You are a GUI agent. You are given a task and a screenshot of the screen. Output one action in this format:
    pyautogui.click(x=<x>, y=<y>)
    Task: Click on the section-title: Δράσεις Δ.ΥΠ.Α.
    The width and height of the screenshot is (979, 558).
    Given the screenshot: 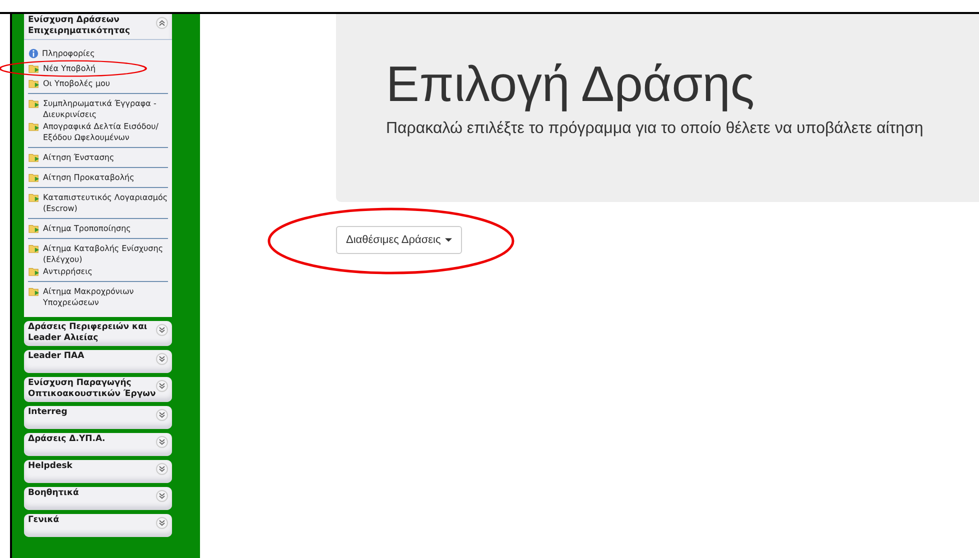 What is the action you would take?
    pyautogui.click(x=92, y=439)
    